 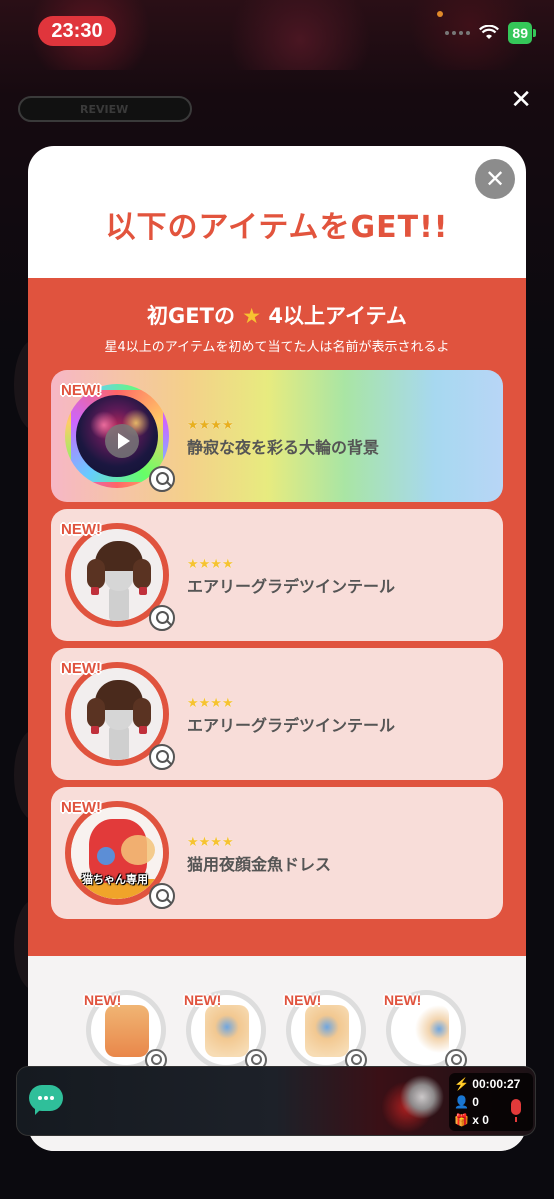 I want to click on wifi-icon, so click(x=489, y=32).